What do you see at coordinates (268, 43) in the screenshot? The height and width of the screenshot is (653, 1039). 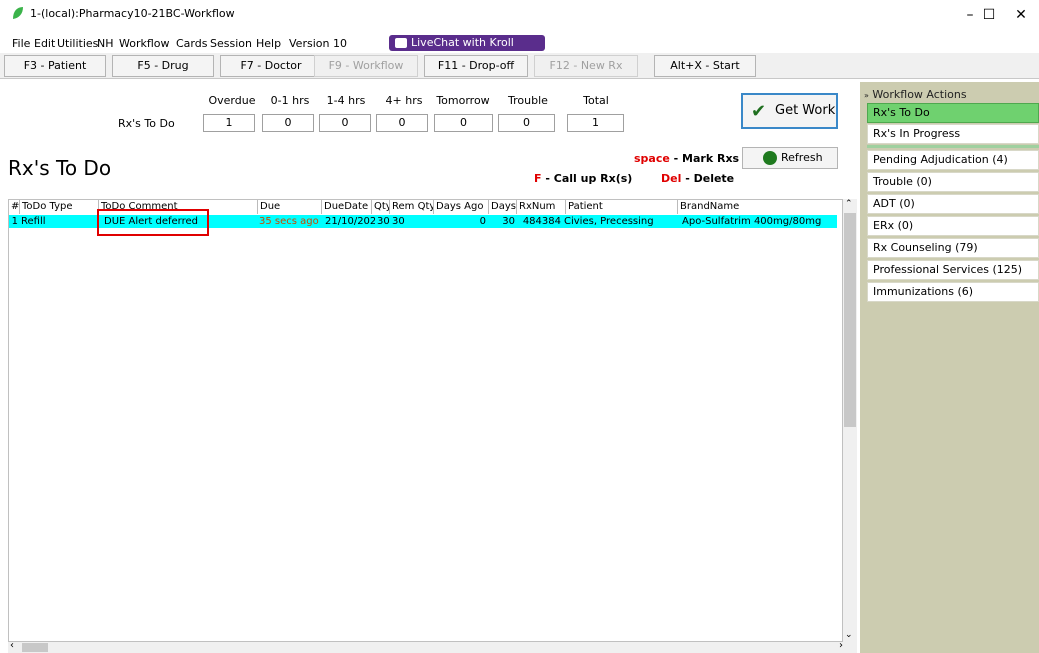 I see `menu-help: Help` at bounding box center [268, 43].